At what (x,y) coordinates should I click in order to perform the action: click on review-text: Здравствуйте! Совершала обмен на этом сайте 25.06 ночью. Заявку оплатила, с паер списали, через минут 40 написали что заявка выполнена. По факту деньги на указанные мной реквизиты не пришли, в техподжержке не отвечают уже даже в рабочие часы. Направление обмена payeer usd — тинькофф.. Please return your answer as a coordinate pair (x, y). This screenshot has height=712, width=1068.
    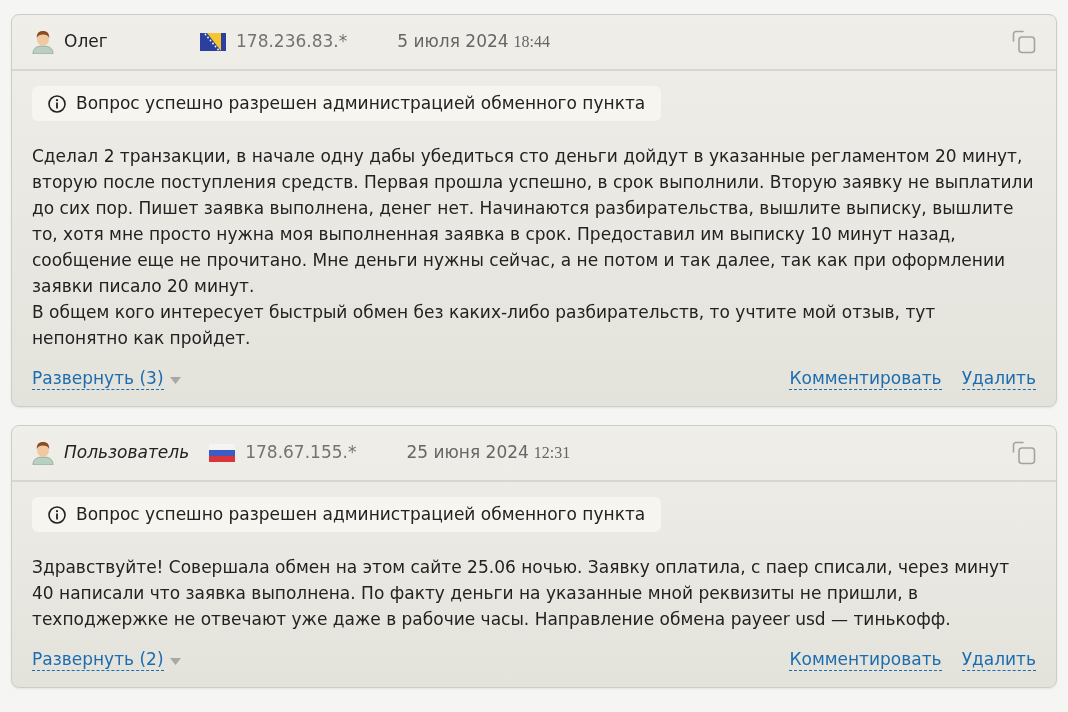
    Looking at the image, I should click on (521, 593).